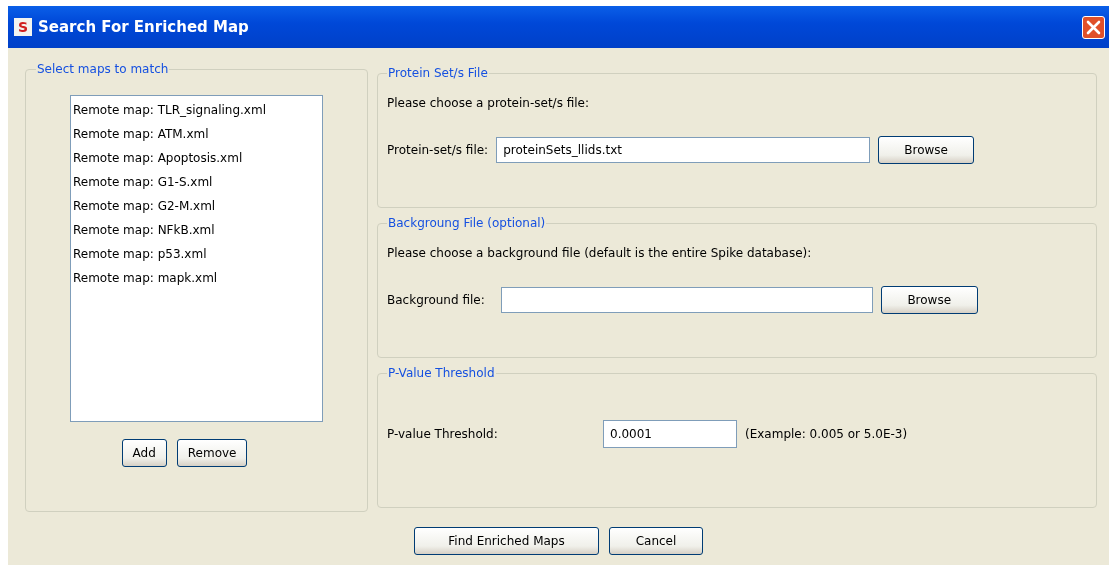  What do you see at coordinates (686, 300) in the screenshot?
I see `input-field` at bounding box center [686, 300].